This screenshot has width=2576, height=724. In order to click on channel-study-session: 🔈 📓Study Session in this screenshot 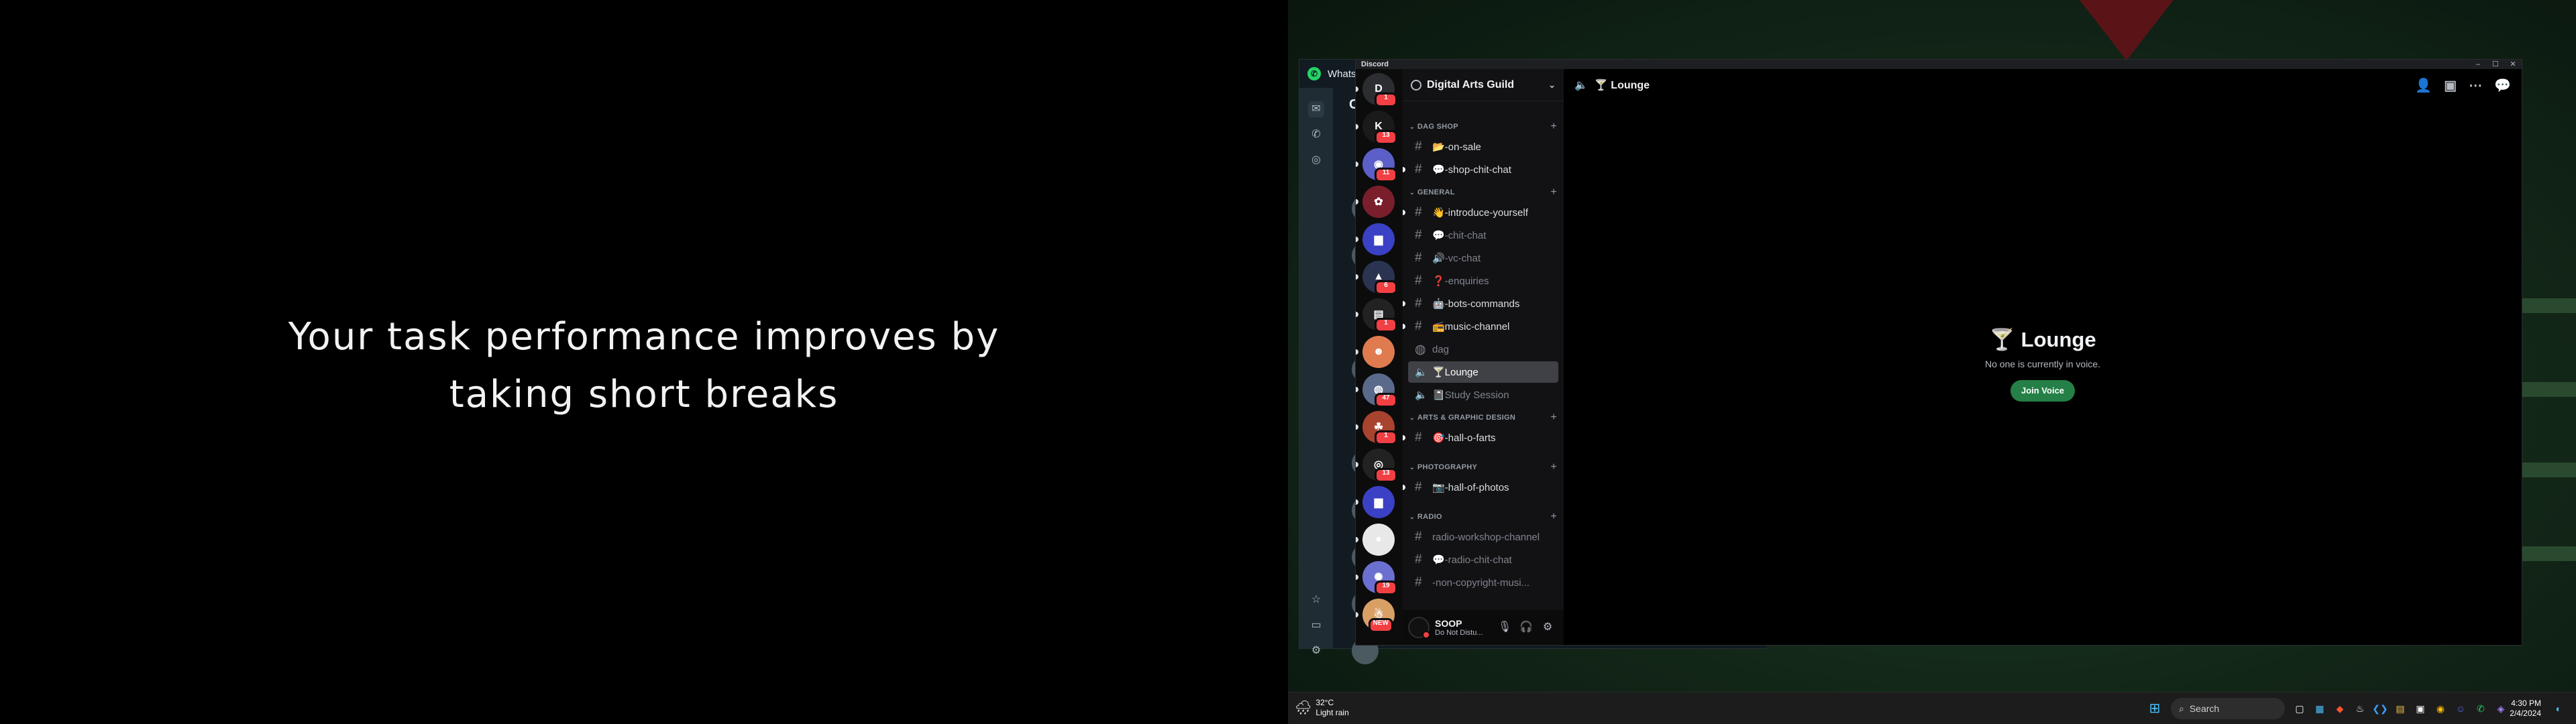, I will do `click(1483, 395)`.